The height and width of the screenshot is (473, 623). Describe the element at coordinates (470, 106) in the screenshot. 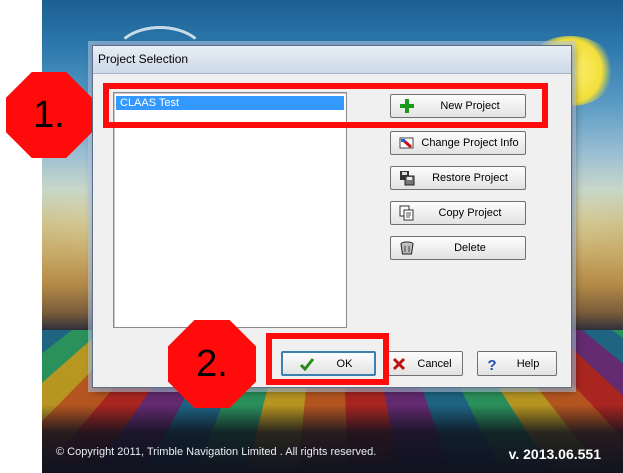

I see `new-project-label: New Project` at that location.